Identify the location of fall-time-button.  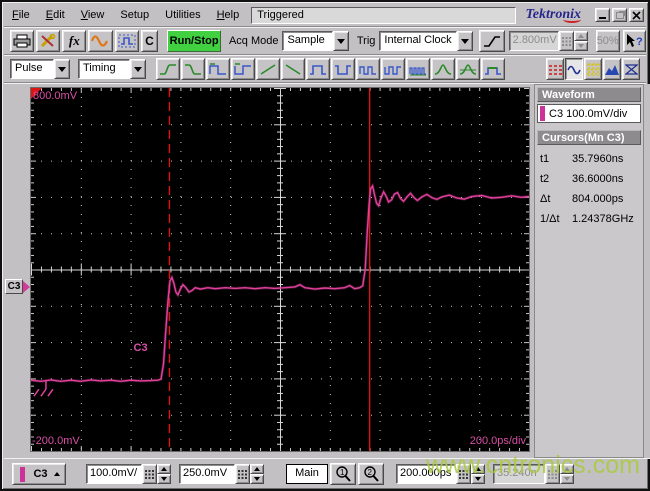
(193, 69).